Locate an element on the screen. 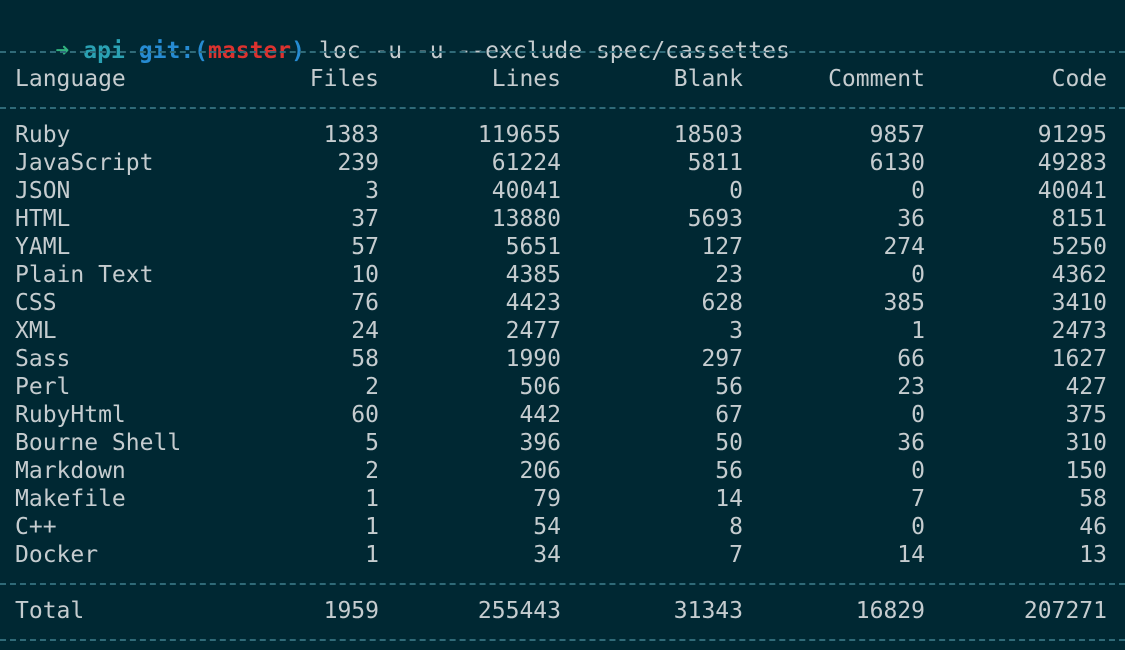 This screenshot has width=1125, height=650. cell-code: 49283 is located at coordinates (1072, 163).